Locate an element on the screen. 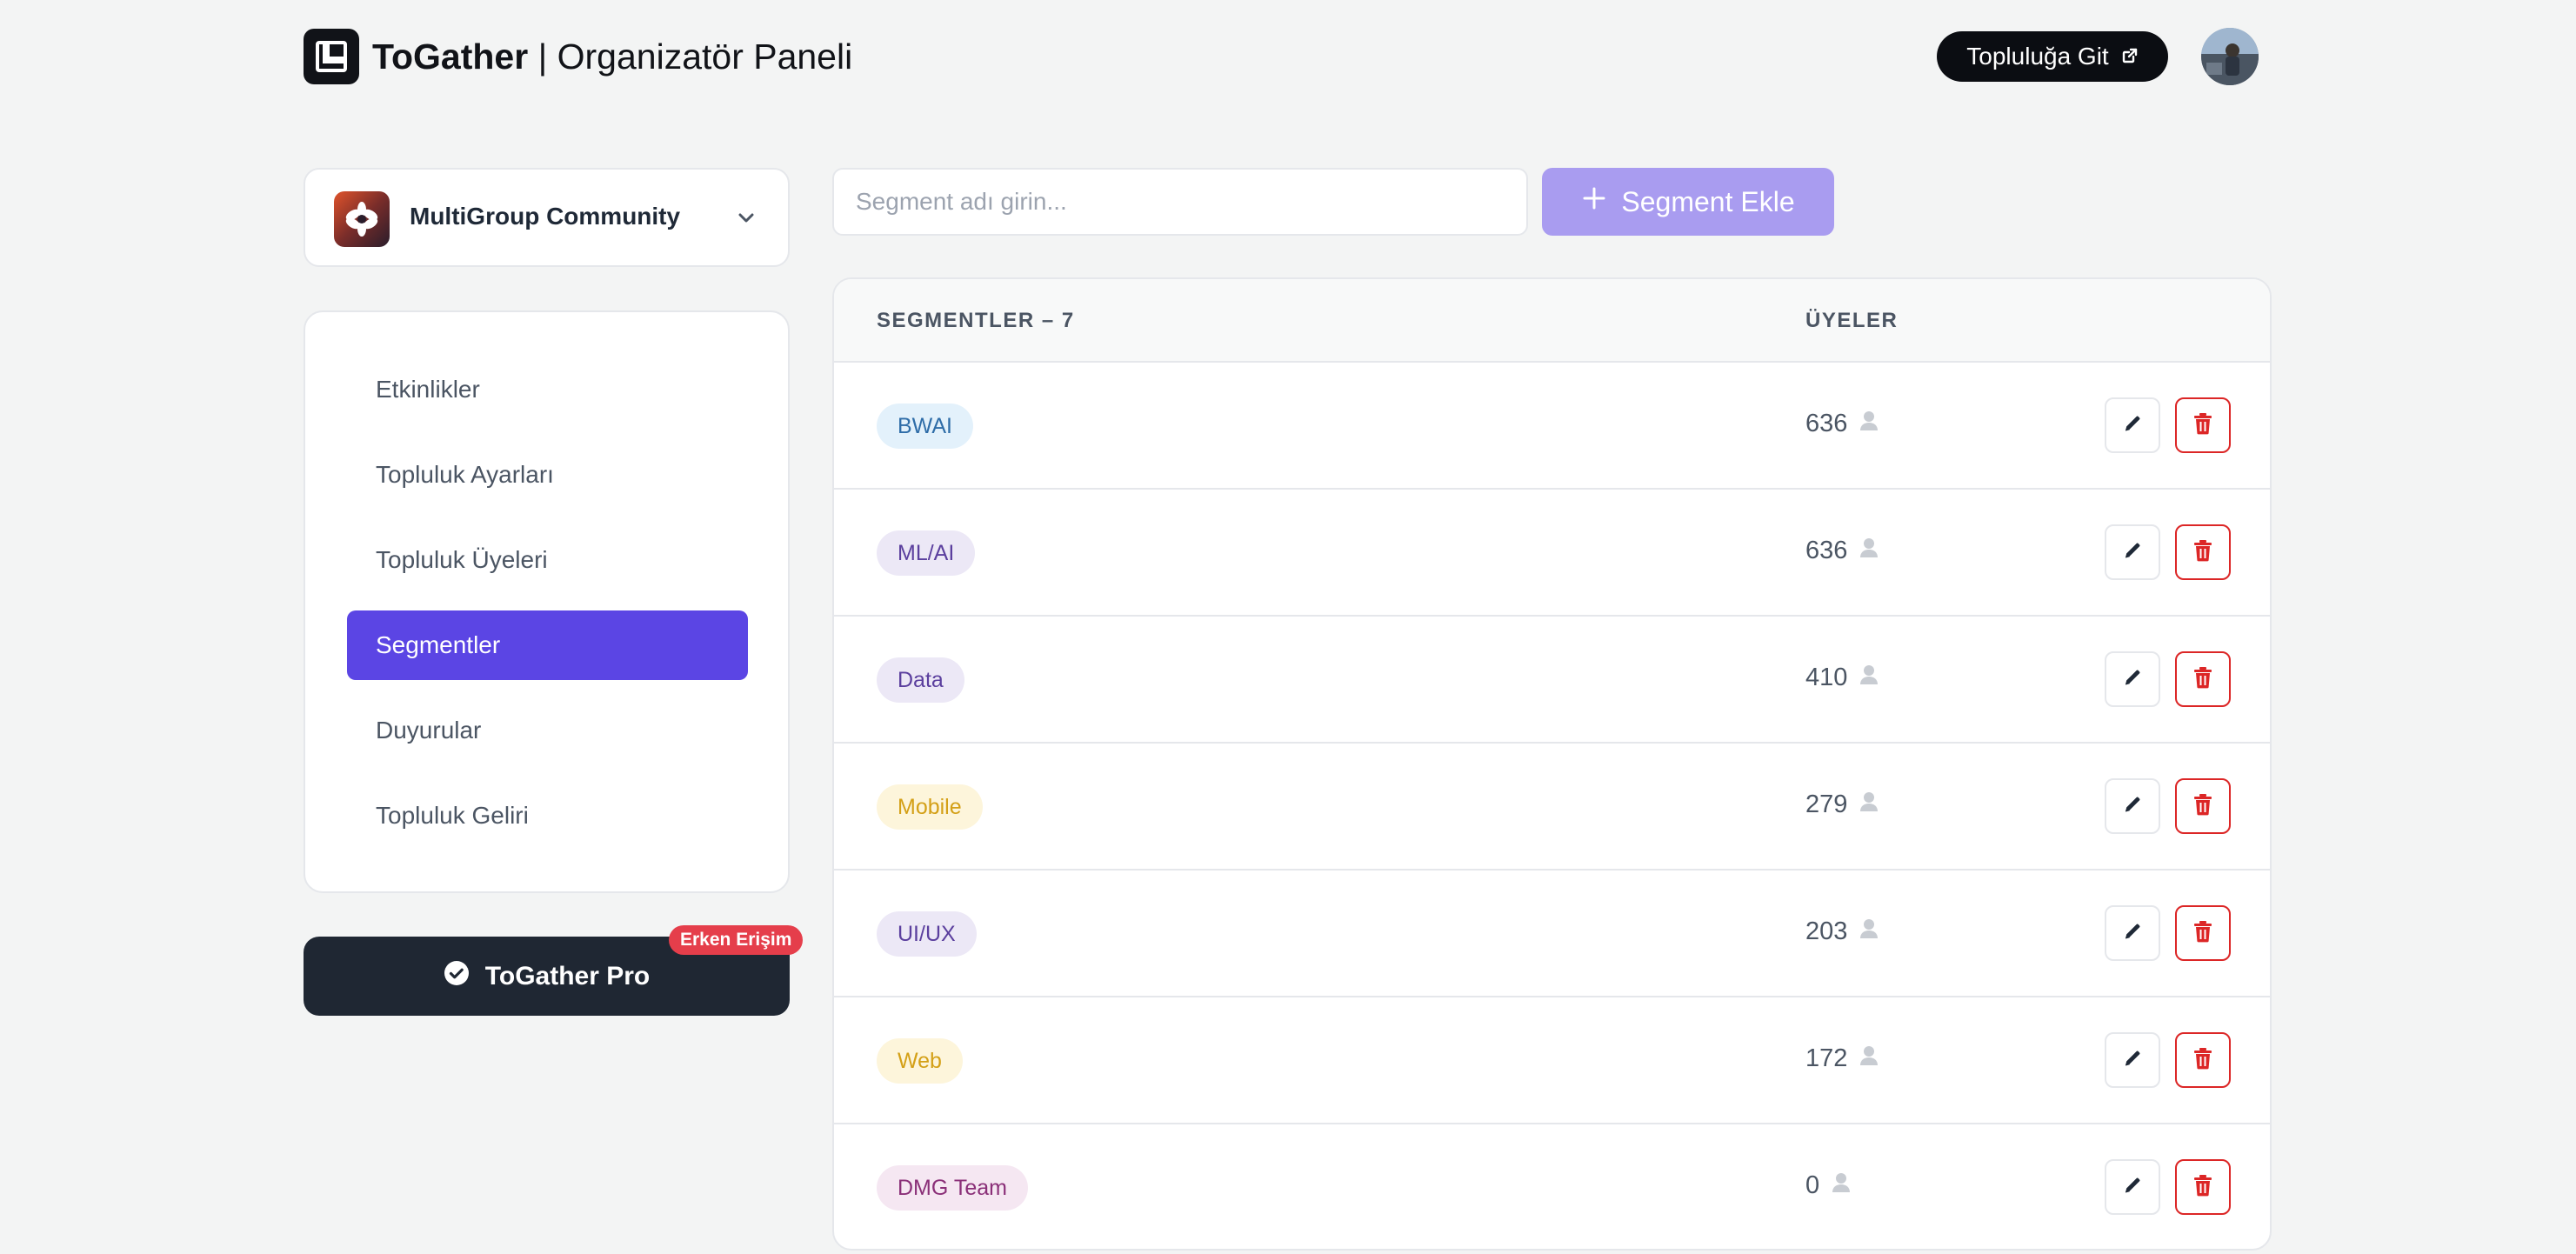  segment-tag: Mobile is located at coordinates (930, 807).